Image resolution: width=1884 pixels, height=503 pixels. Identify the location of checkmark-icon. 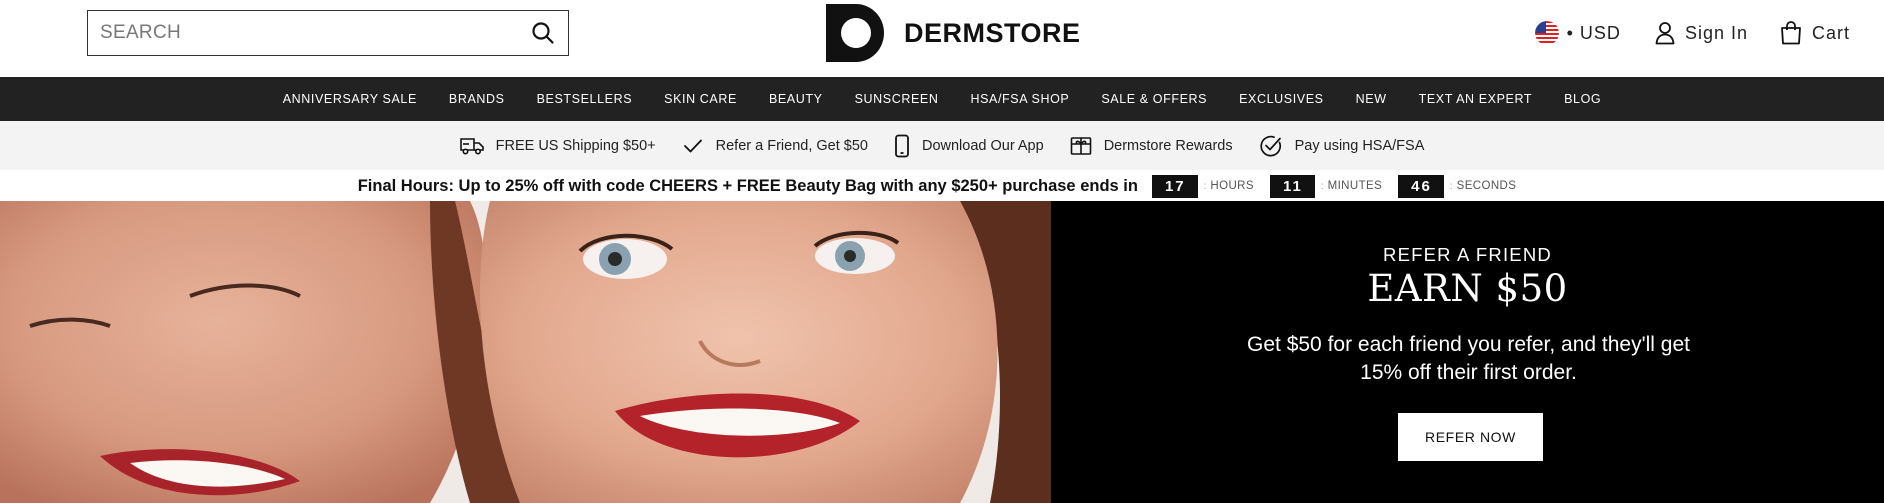
(692, 145).